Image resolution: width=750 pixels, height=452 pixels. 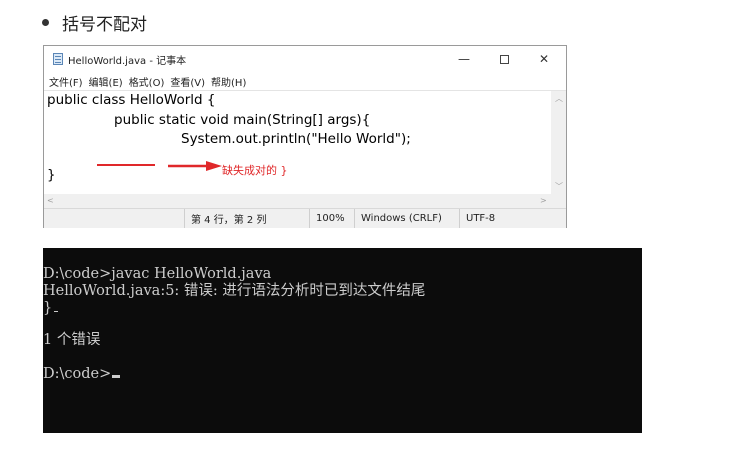 I want to click on code-line-4: }, so click(x=51, y=175).